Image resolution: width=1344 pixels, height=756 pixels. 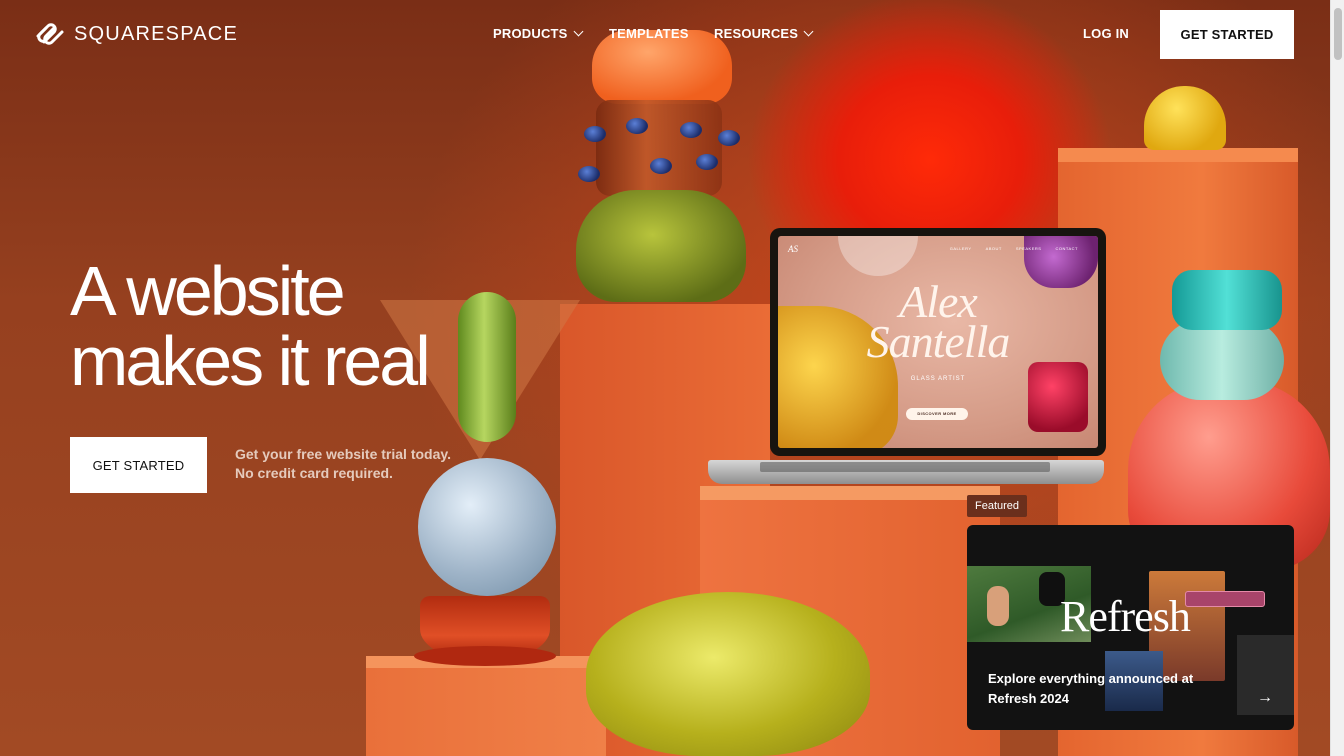 I want to click on nav-item-label: TEMPLATES, so click(x=649, y=33).